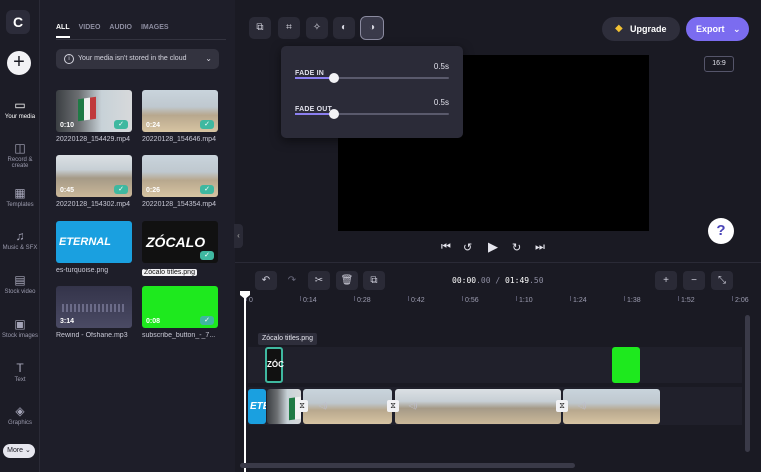 This screenshot has width=761, height=472. Describe the element at coordinates (180, 307) in the screenshot. I see `media-thumbnail: 0:08 ✓` at that location.